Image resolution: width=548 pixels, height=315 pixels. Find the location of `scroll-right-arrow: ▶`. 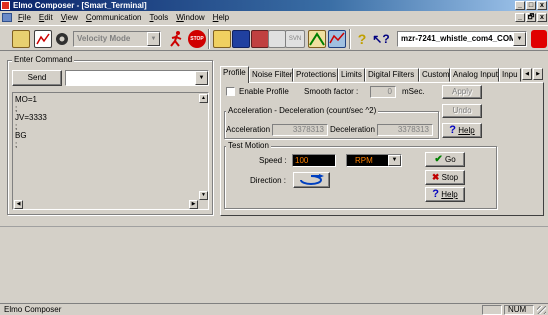

scroll-right-arrow: ▶ is located at coordinates (193, 204).